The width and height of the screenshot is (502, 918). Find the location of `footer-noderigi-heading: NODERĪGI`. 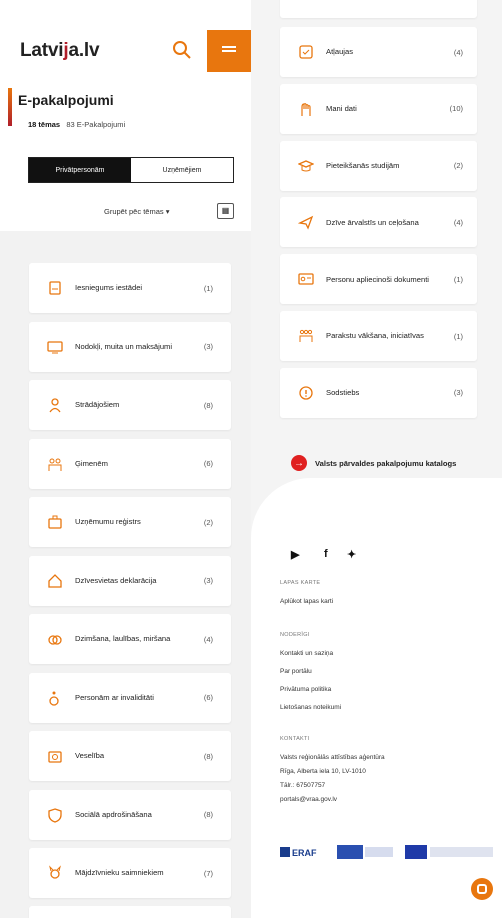

footer-noderigi-heading: NODERĪGI is located at coordinates (295, 635).